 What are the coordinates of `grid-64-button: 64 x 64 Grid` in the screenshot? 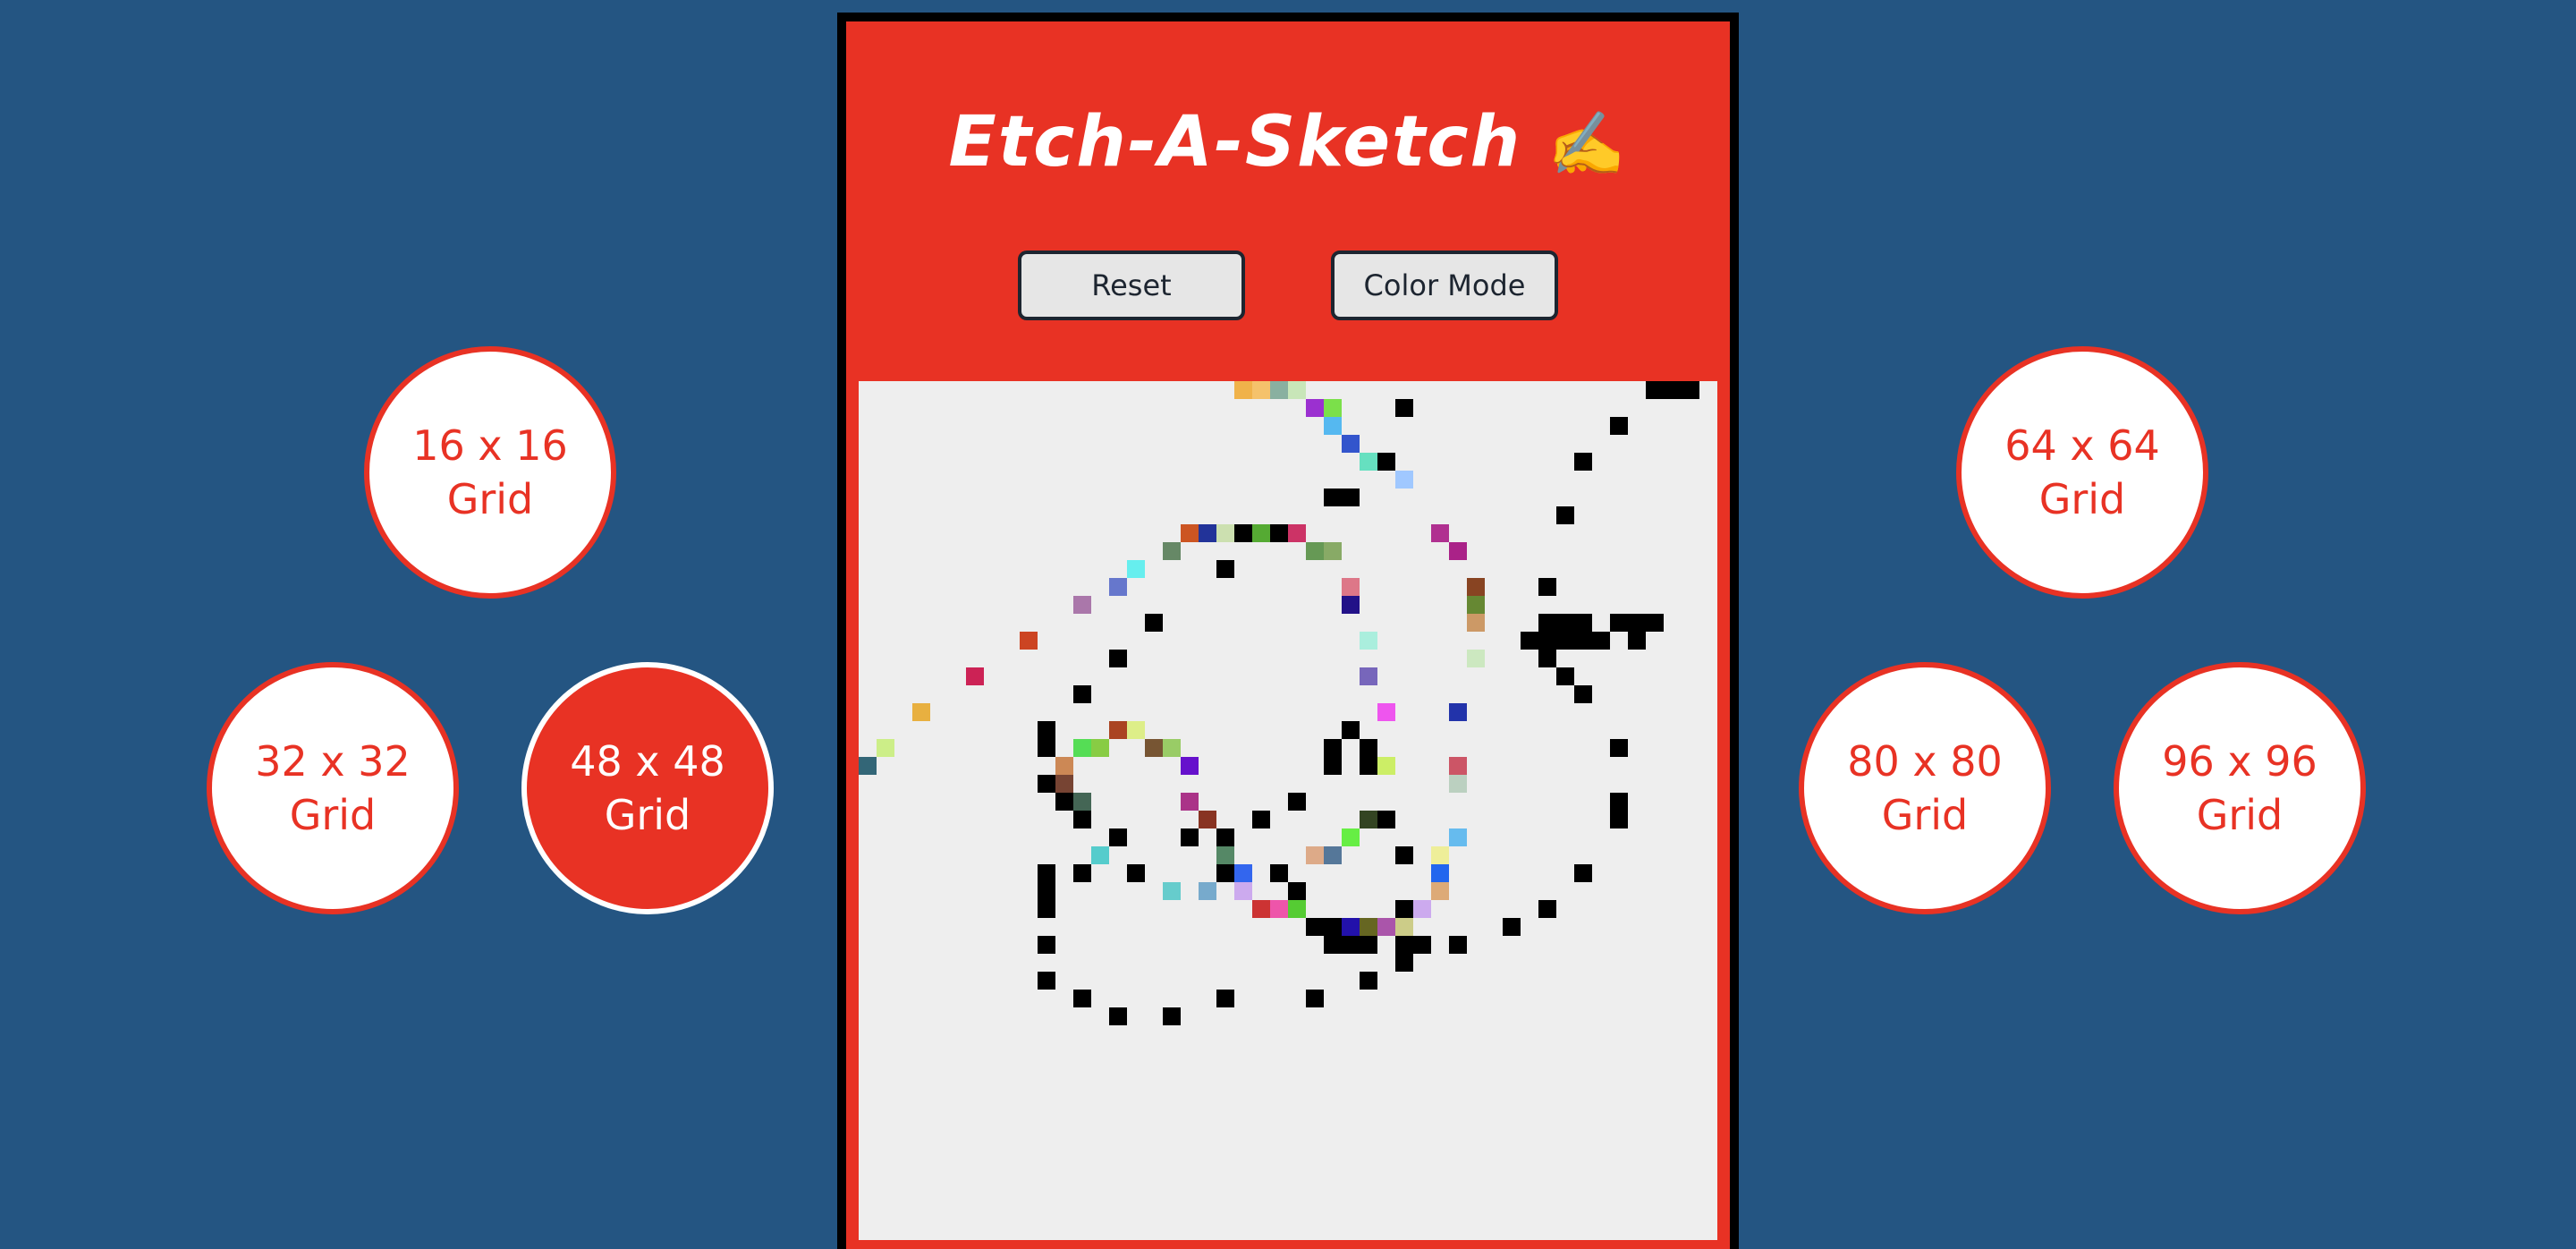 It's located at (2082, 473).